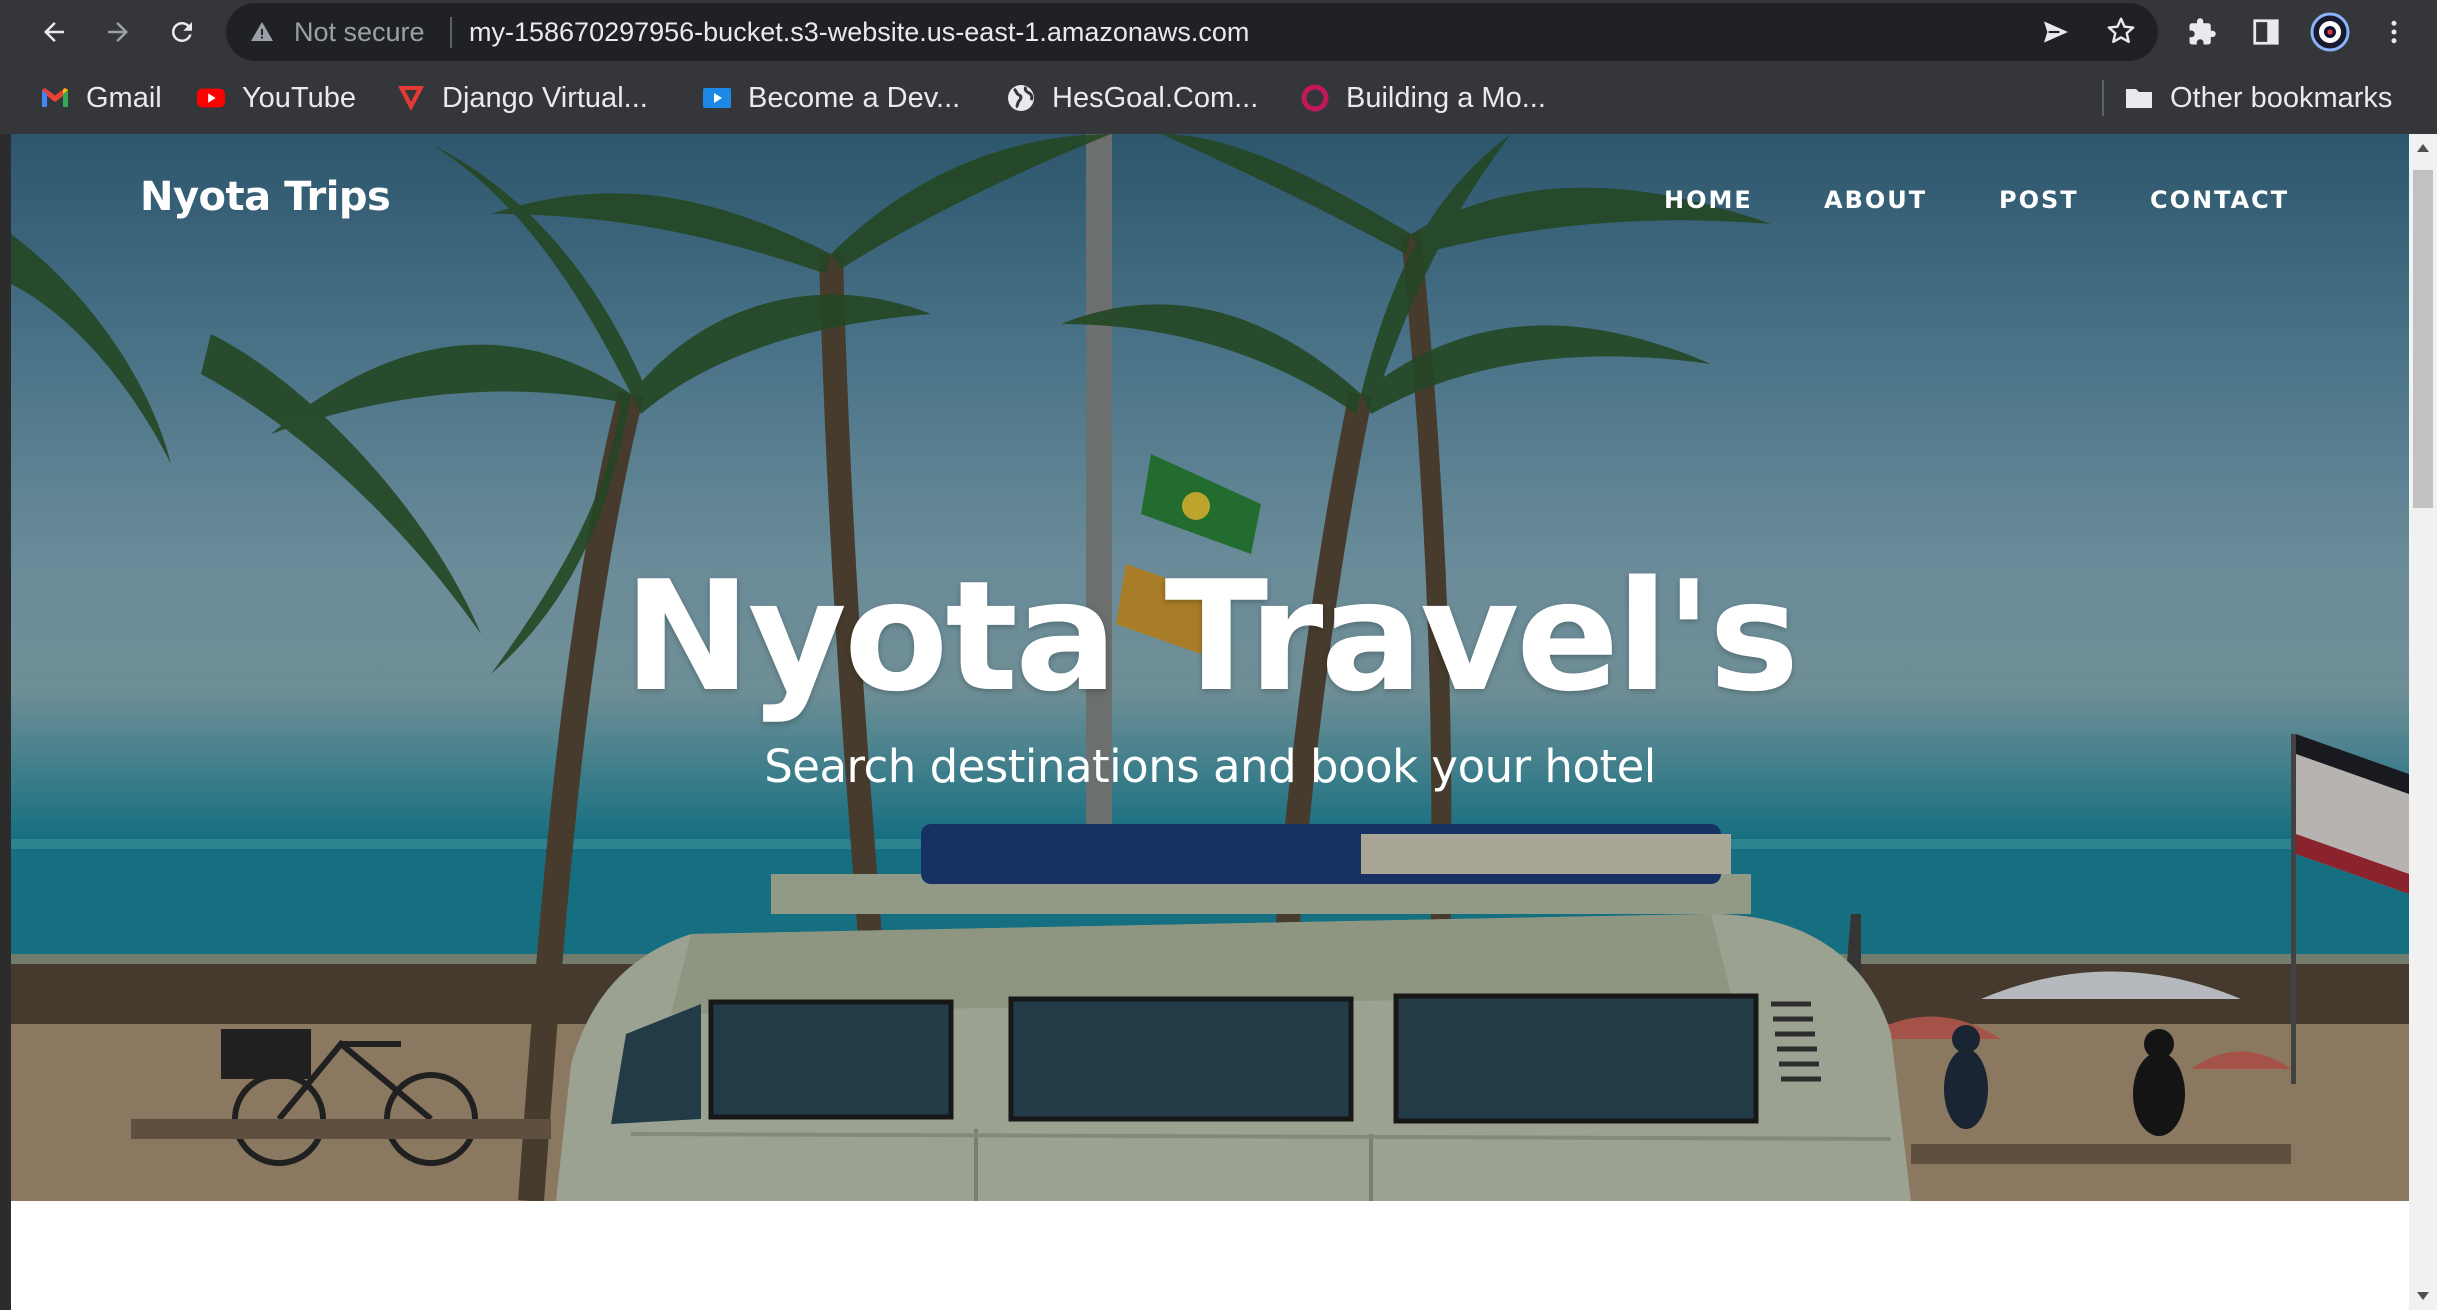 The height and width of the screenshot is (1310, 2437). What do you see at coordinates (124, 97) in the screenshot?
I see `bookmark-label: Gmail` at bounding box center [124, 97].